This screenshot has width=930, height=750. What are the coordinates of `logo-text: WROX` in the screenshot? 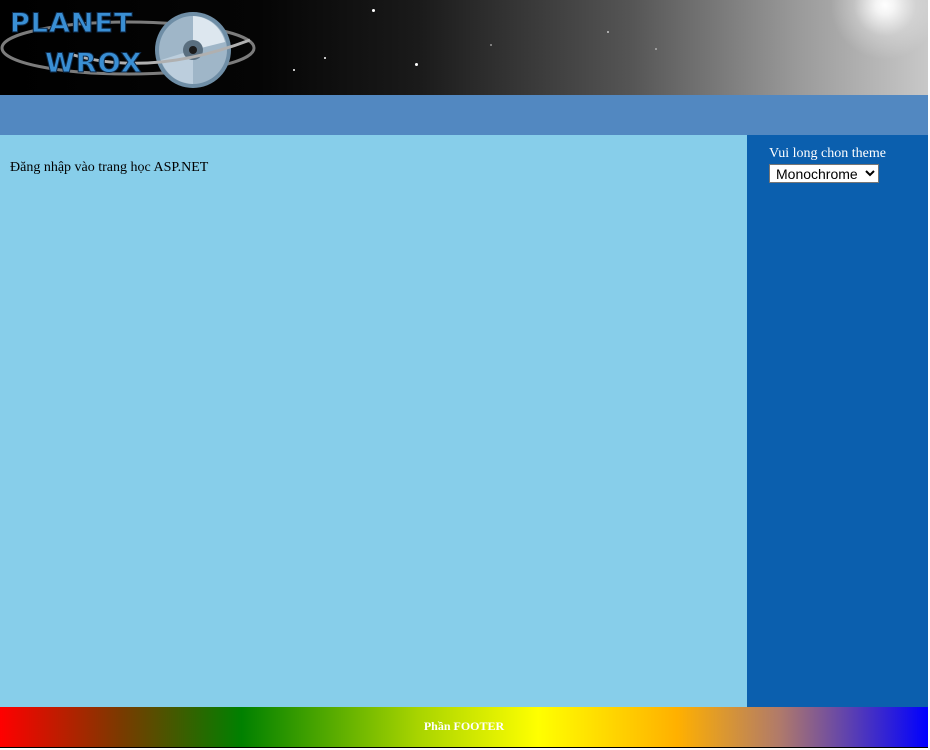 It's located at (93, 63).